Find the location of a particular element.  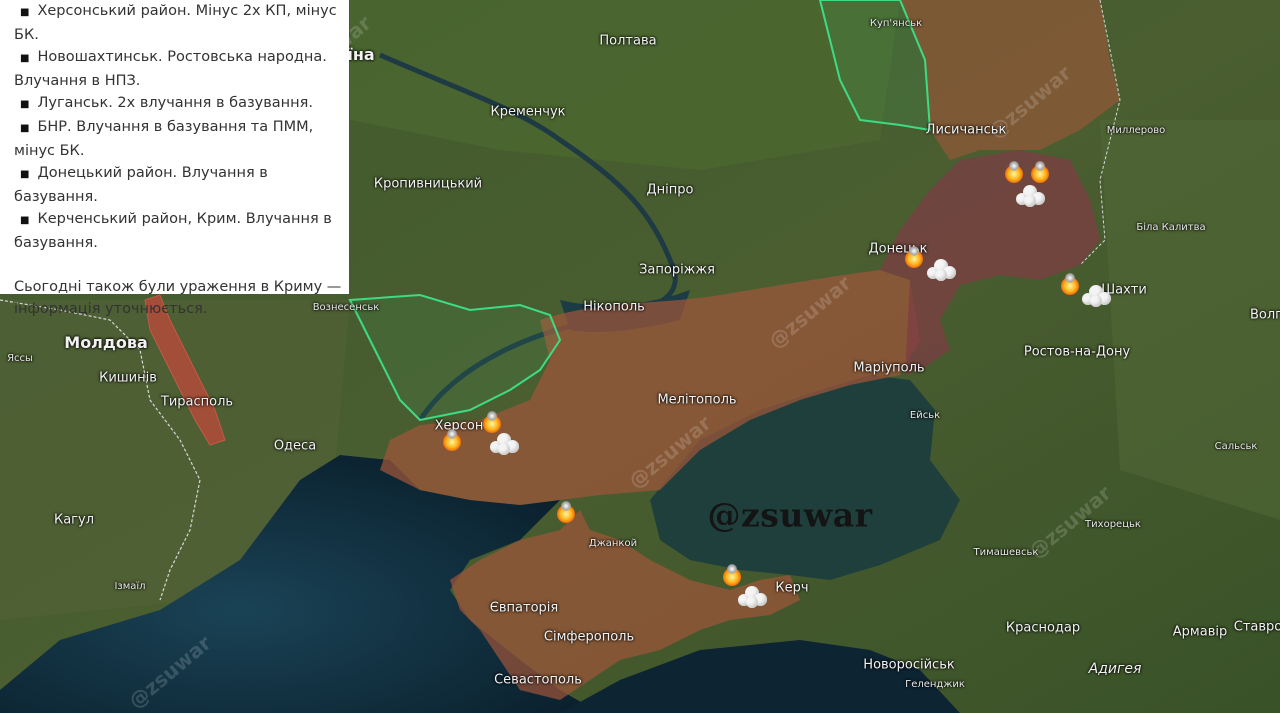

place-label-odesa: Одеса is located at coordinates (295, 446).